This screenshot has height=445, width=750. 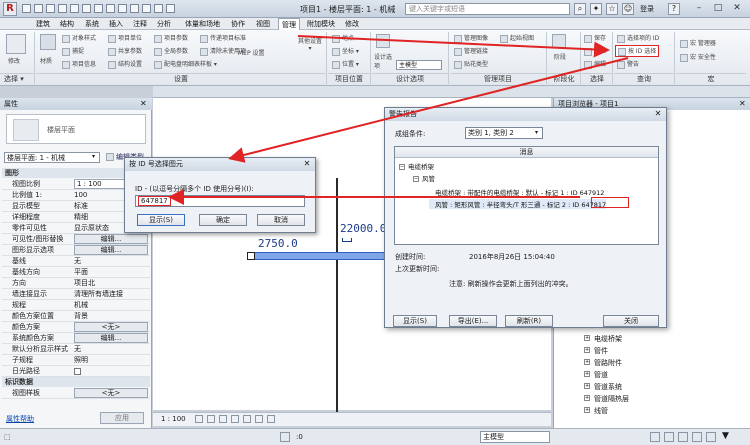 What do you see at coordinates (140, 24) in the screenshot?
I see `tab-annotate: 注释` at bounding box center [140, 24].